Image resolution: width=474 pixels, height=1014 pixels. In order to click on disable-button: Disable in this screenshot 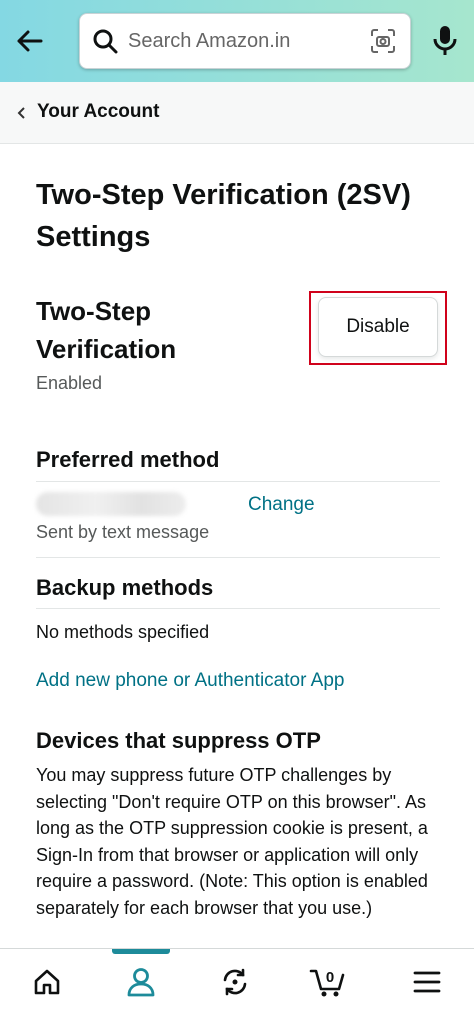, I will do `click(378, 327)`.